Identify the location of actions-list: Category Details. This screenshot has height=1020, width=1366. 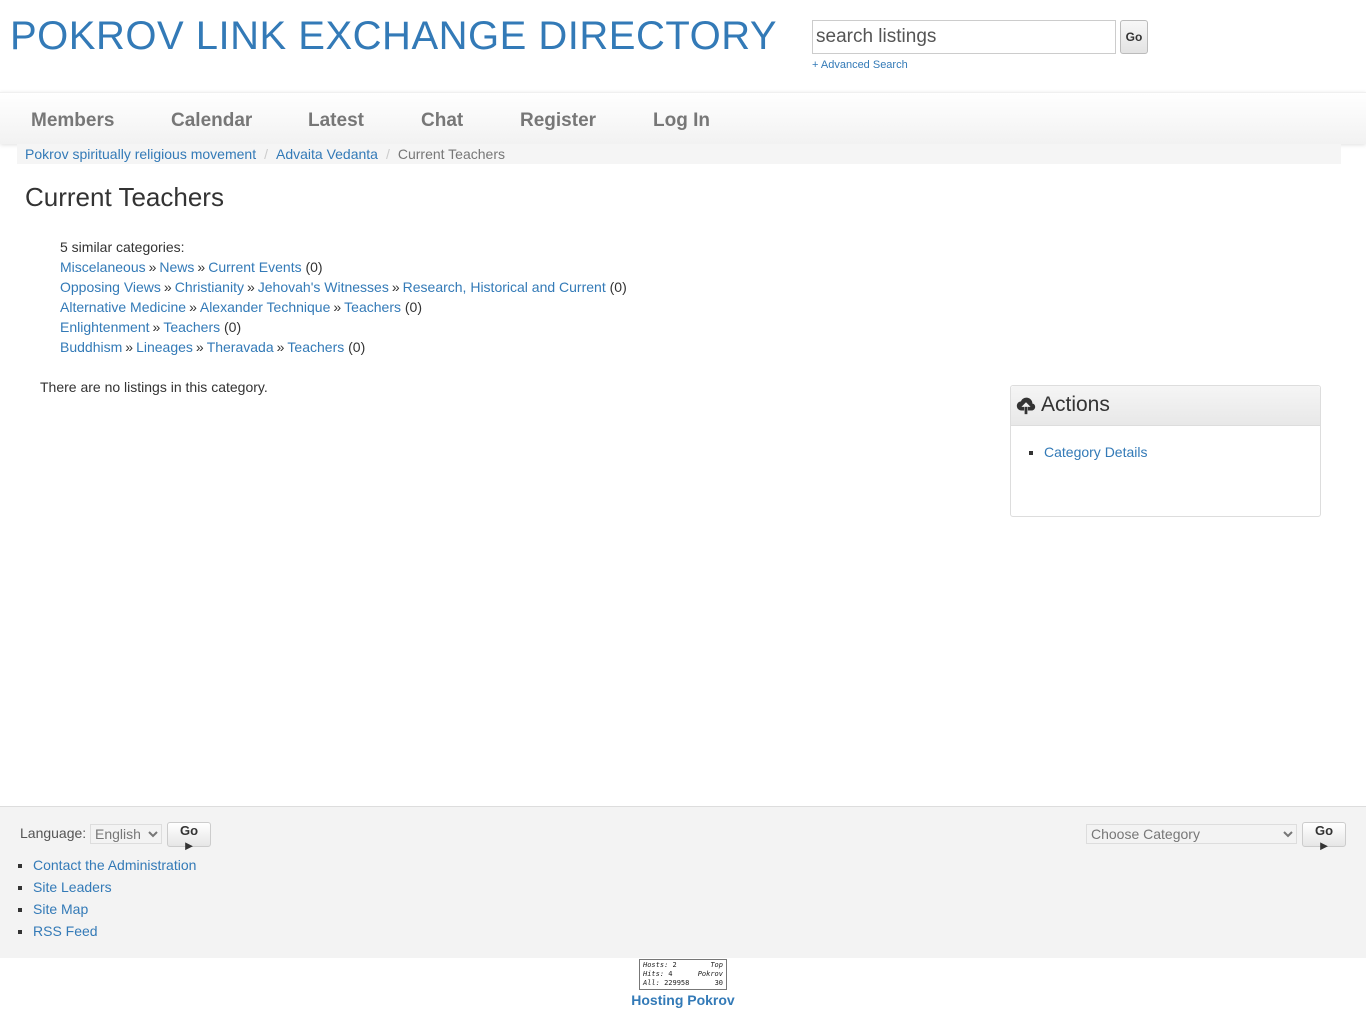
(1096, 452).